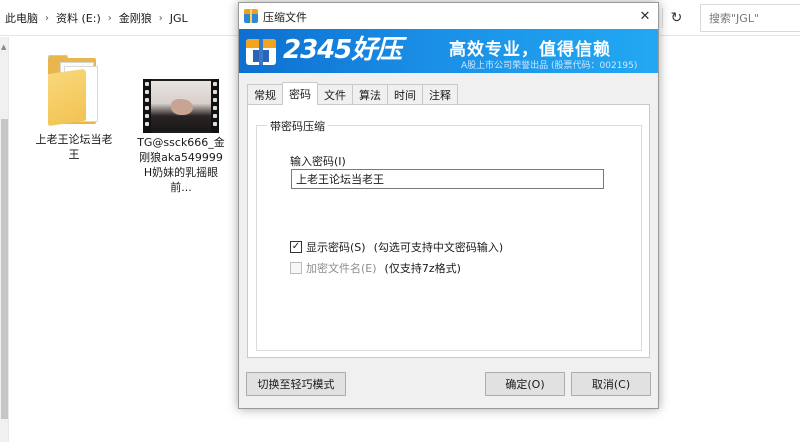  What do you see at coordinates (750, 18) in the screenshot?
I see `search-input: 搜索"JGL"` at bounding box center [750, 18].